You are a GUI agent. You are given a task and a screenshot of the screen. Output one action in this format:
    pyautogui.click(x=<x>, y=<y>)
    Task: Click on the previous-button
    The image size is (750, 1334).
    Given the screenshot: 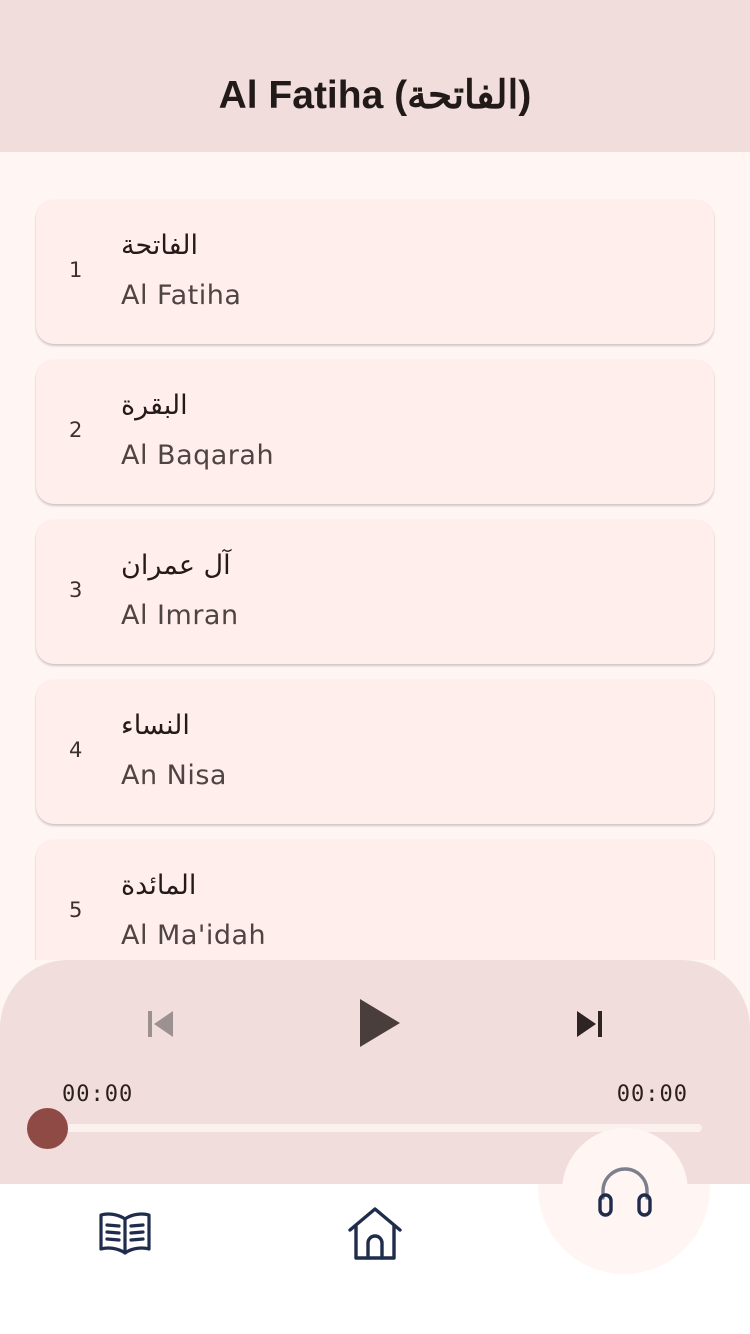 What is the action you would take?
    pyautogui.click(x=160, y=1024)
    